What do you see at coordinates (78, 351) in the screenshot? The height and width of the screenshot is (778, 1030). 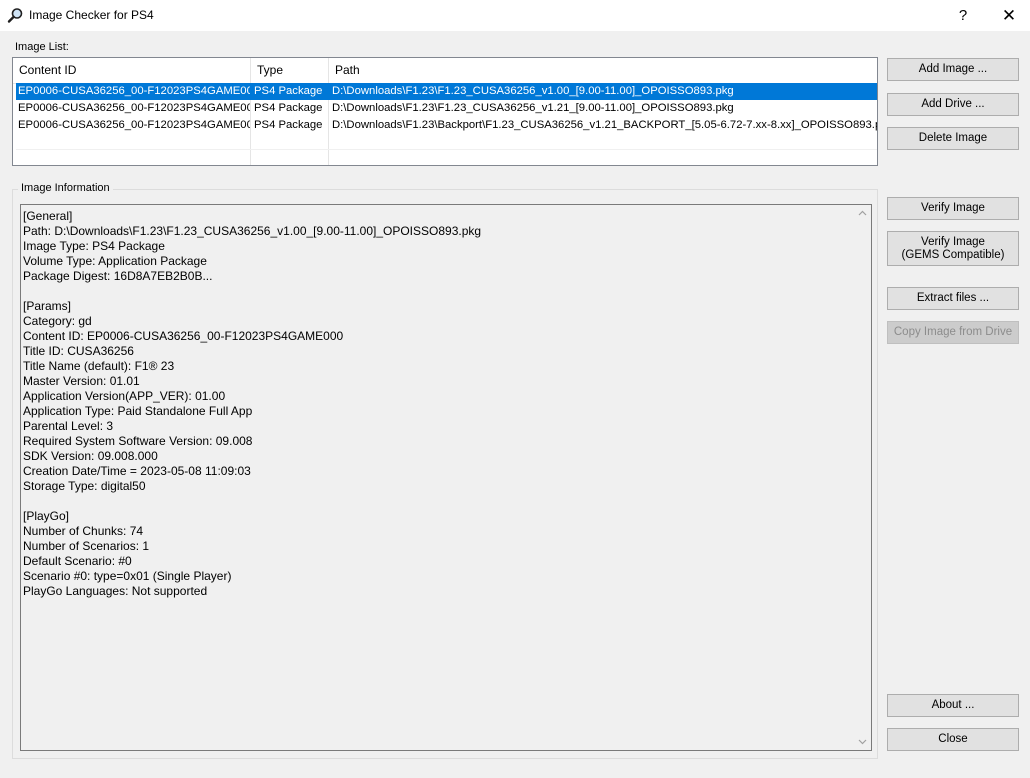 I see `info-line: Title ID: CUSA36256` at bounding box center [78, 351].